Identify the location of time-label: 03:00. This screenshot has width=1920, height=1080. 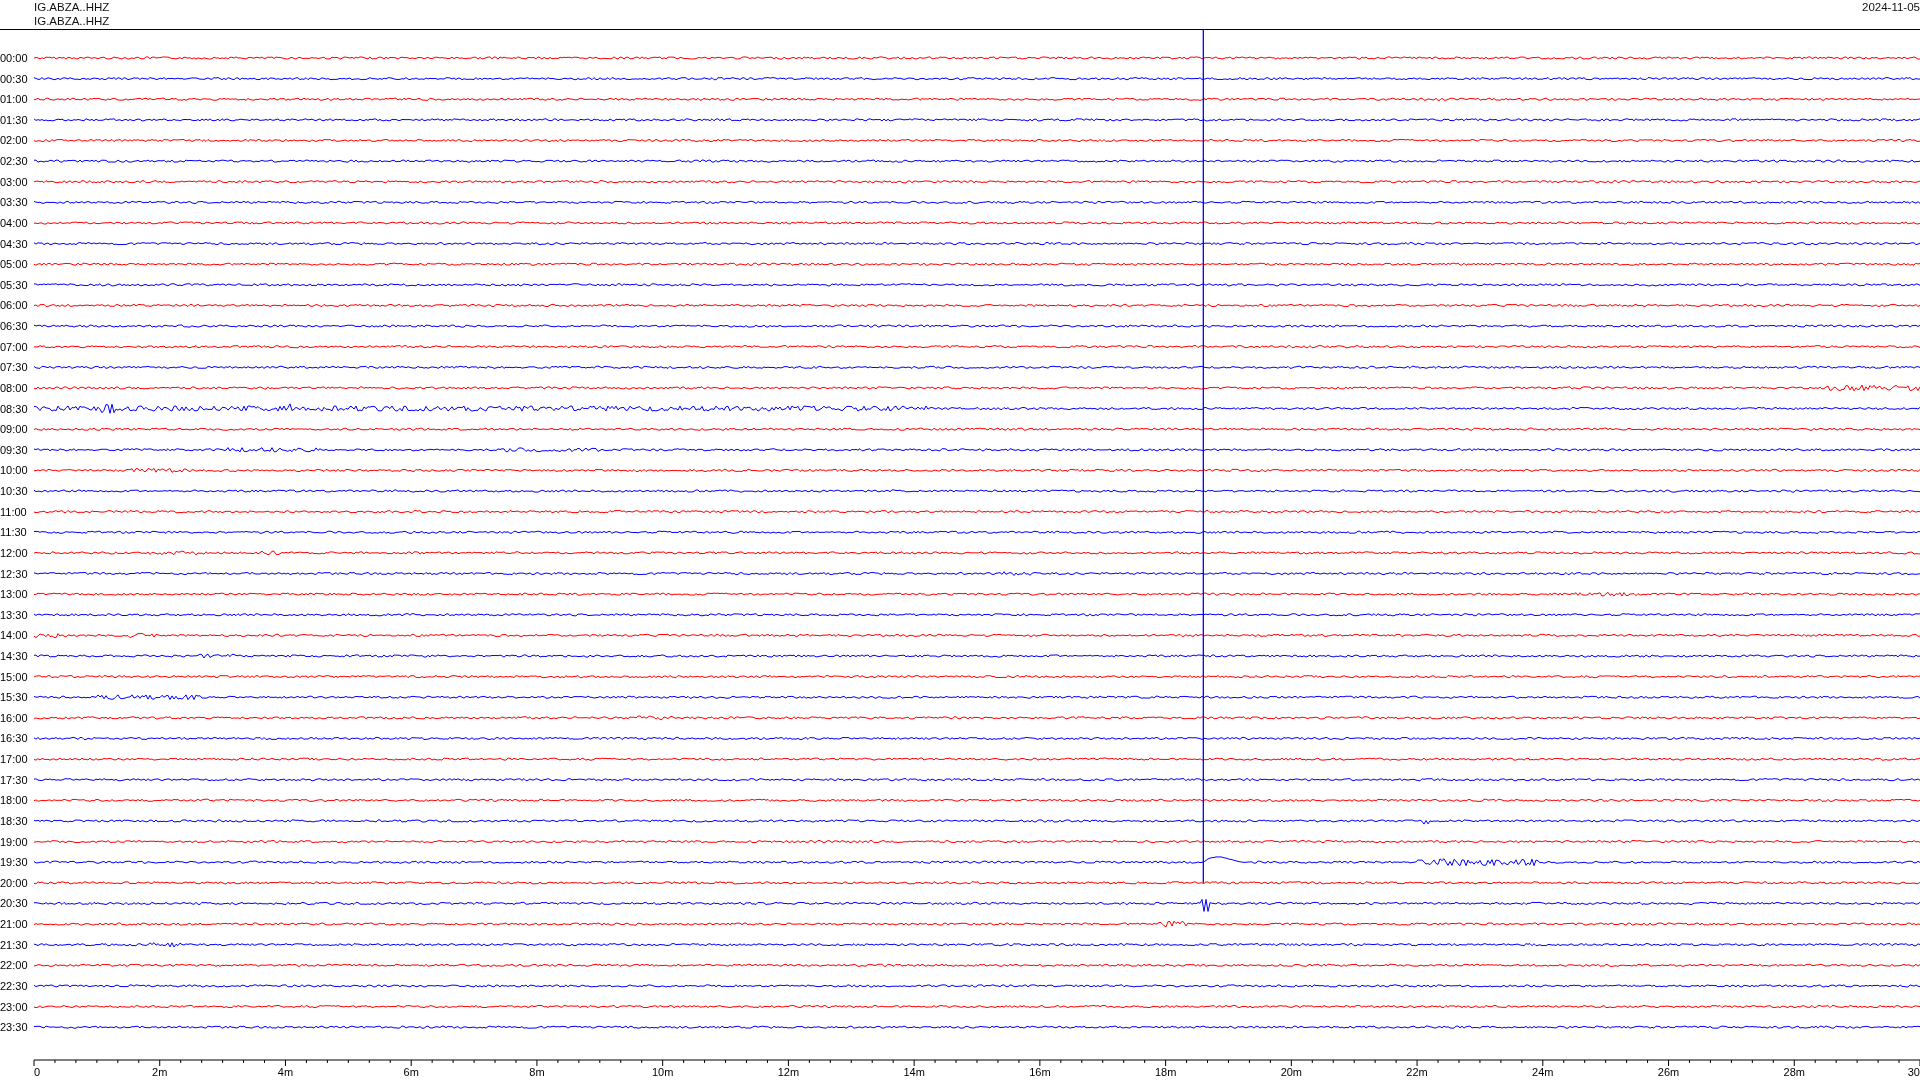
(14, 181).